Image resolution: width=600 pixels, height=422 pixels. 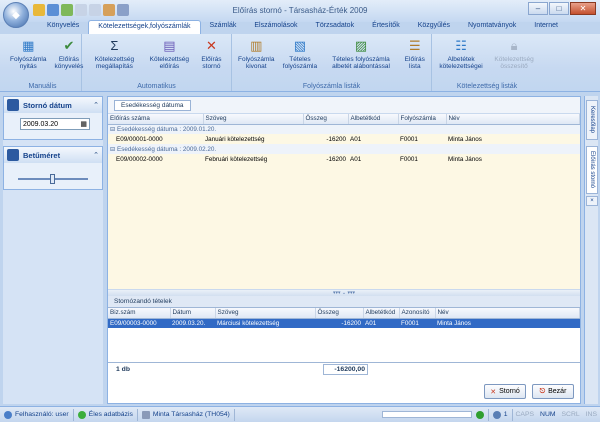 What do you see at coordinates (344, 302) in the screenshot?
I see `storno-items-title: Stornózandó tételek` at bounding box center [344, 302].